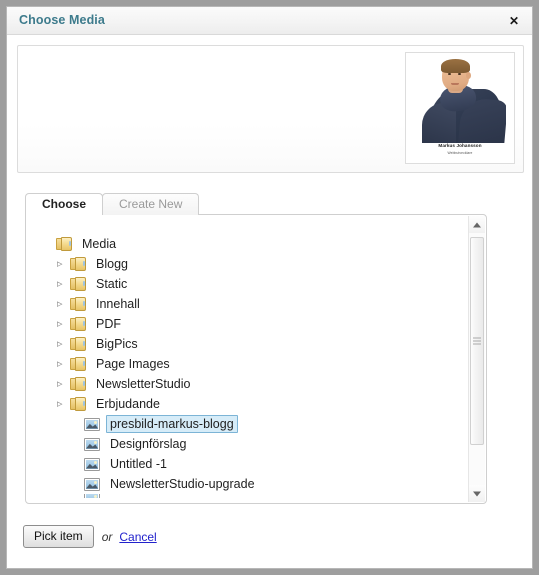  I want to click on tree-item-label: Media, so click(99, 244).